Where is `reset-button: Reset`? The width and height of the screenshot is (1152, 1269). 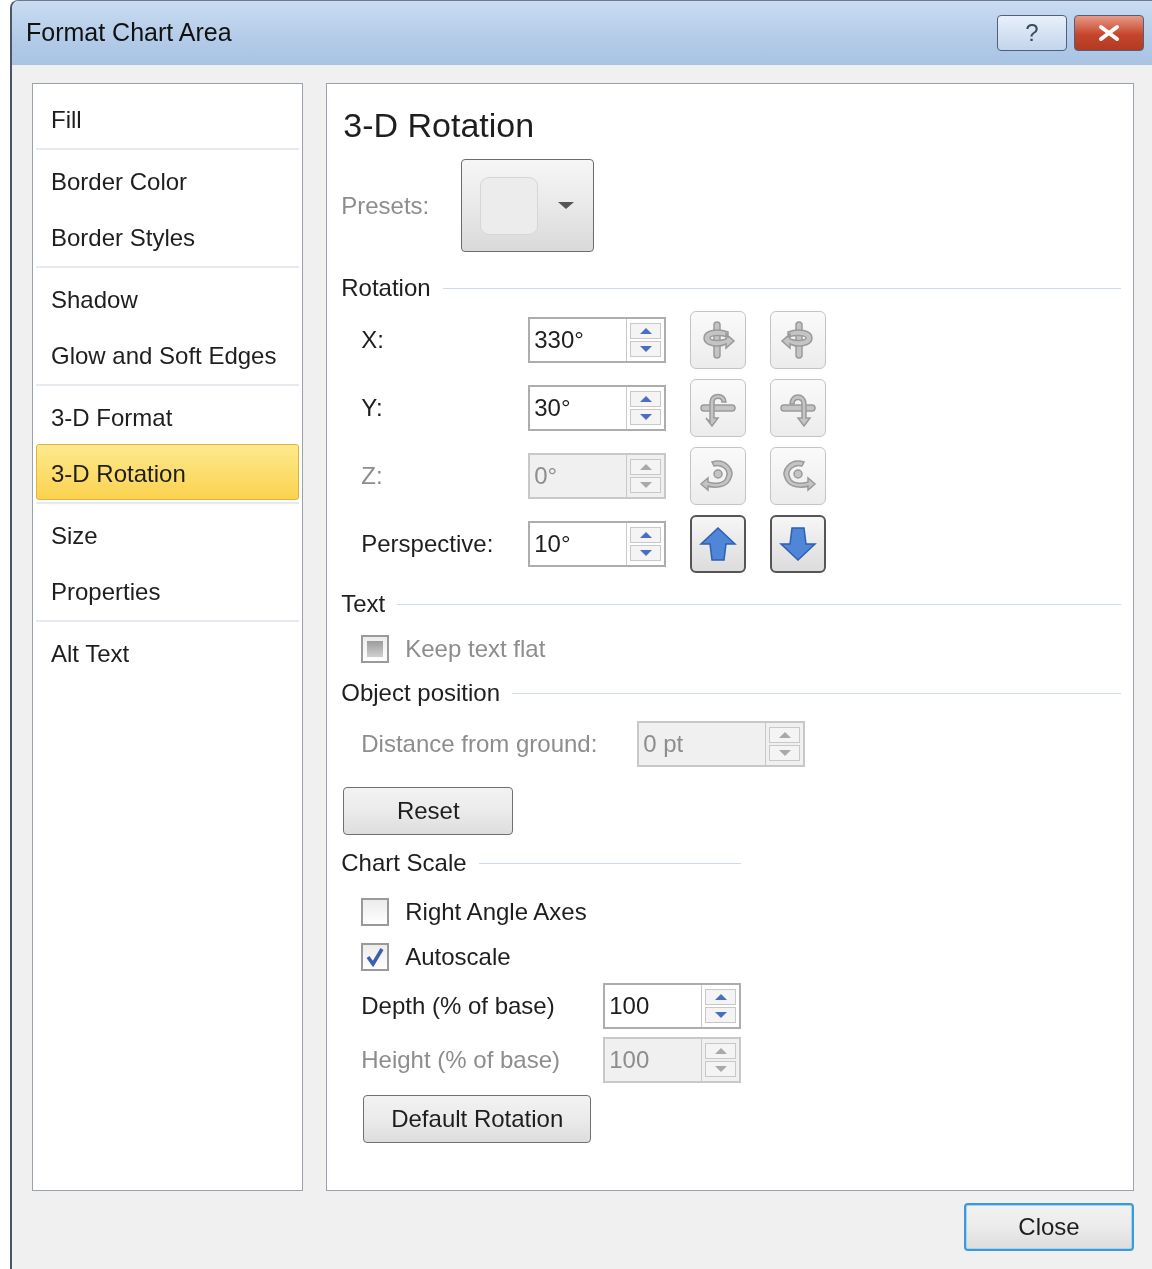
reset-button: Reset is located at coordinates (428, 811).